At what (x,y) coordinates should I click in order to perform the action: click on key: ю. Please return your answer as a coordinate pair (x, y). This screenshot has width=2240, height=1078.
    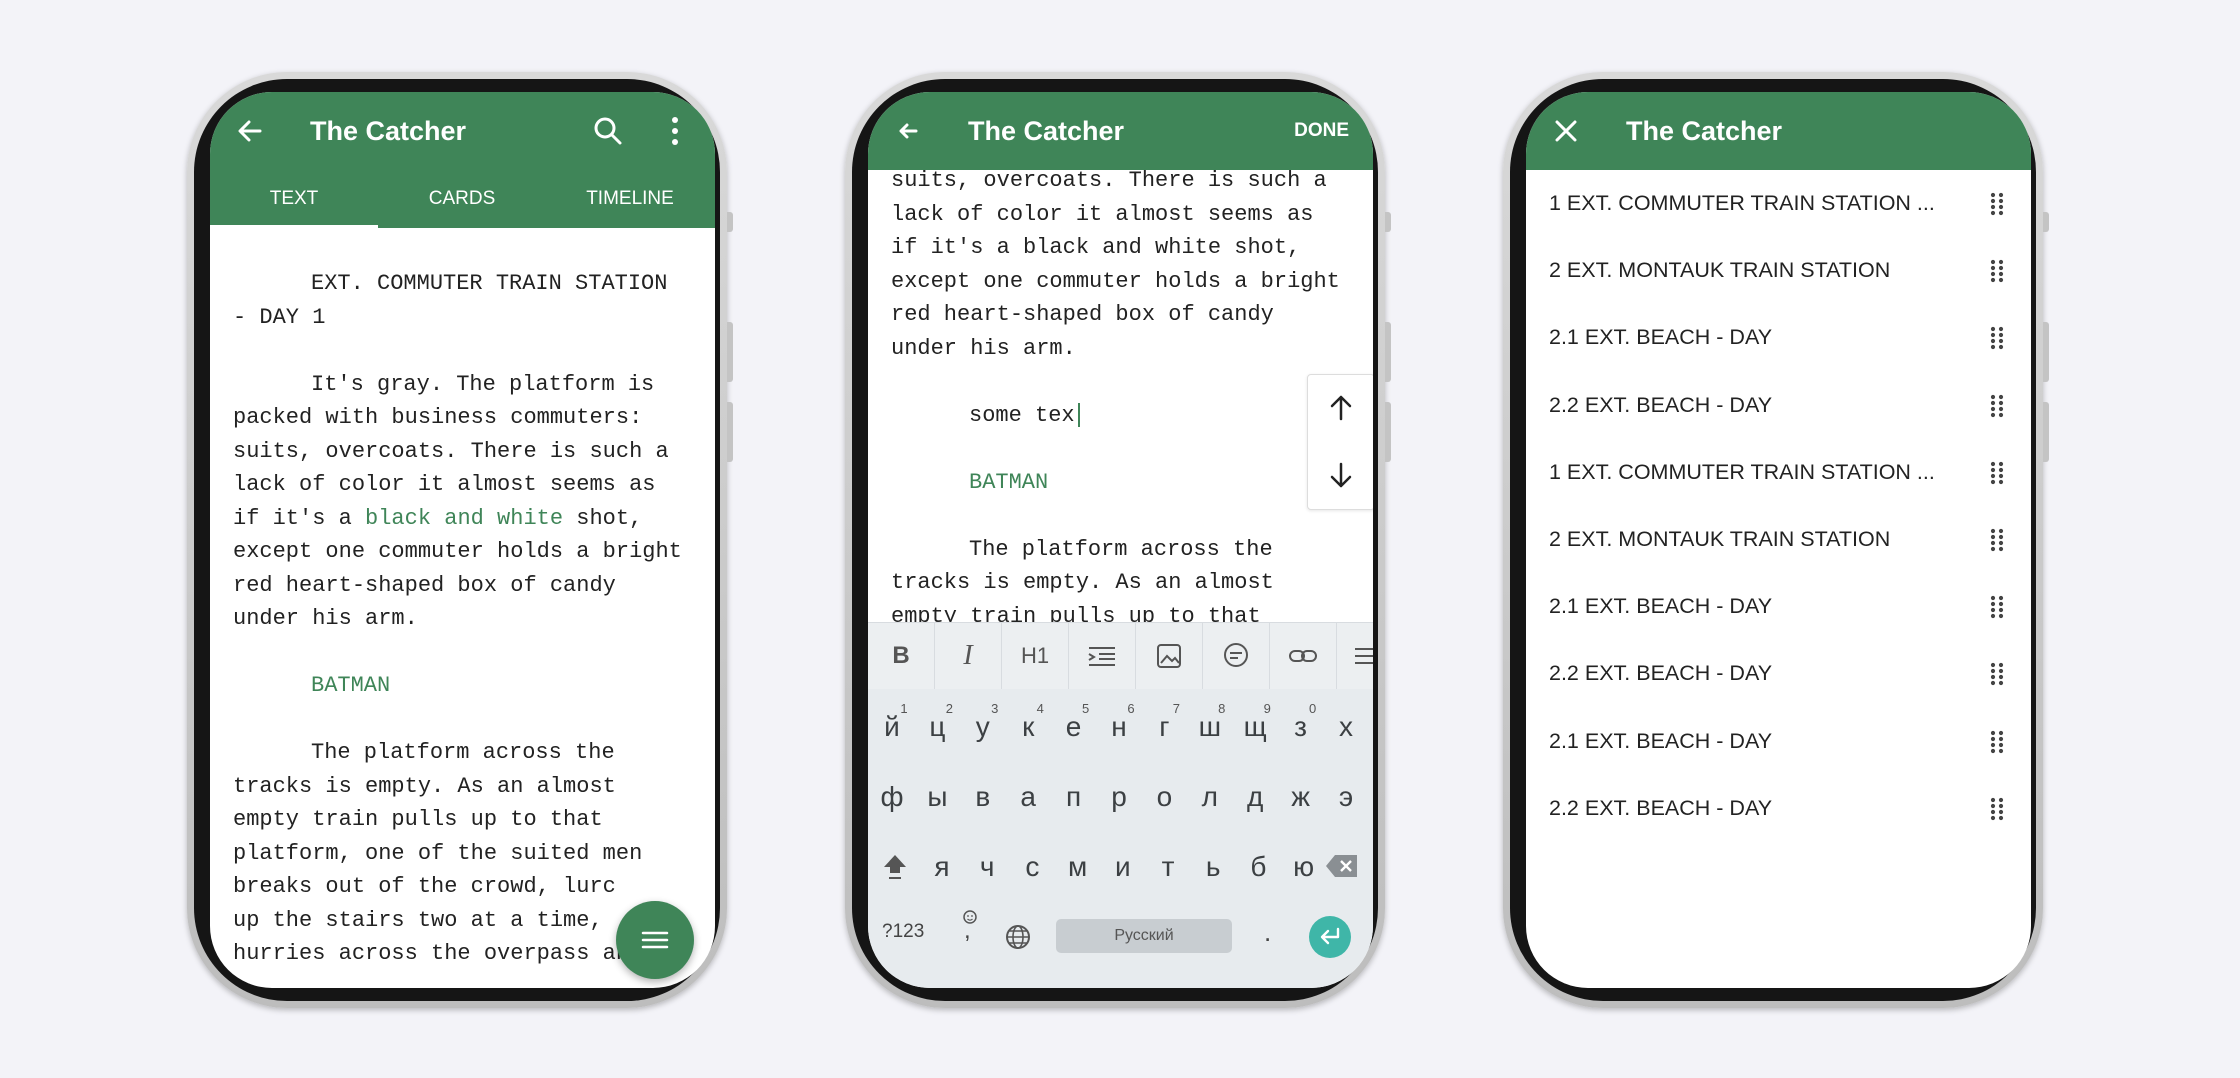
    Looking at the image, I should click on (1304, 867).